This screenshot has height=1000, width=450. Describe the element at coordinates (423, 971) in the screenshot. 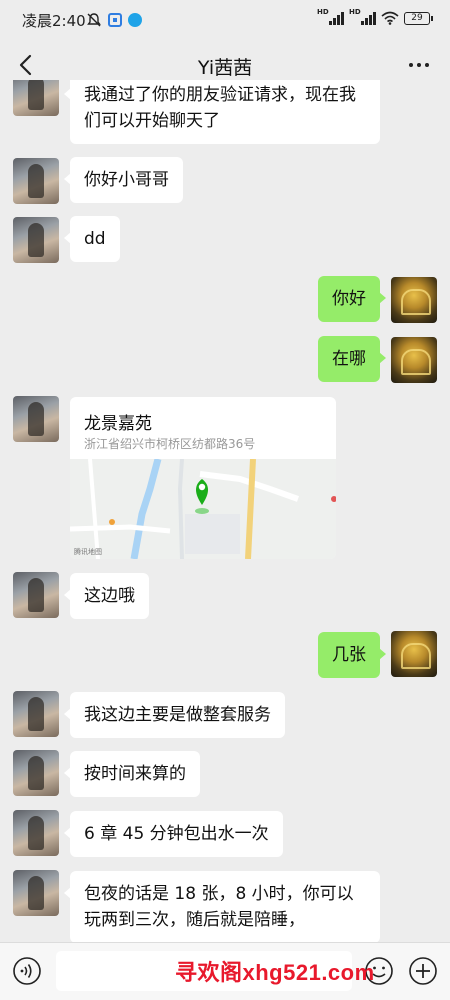

I see `plus-icon` at that location.